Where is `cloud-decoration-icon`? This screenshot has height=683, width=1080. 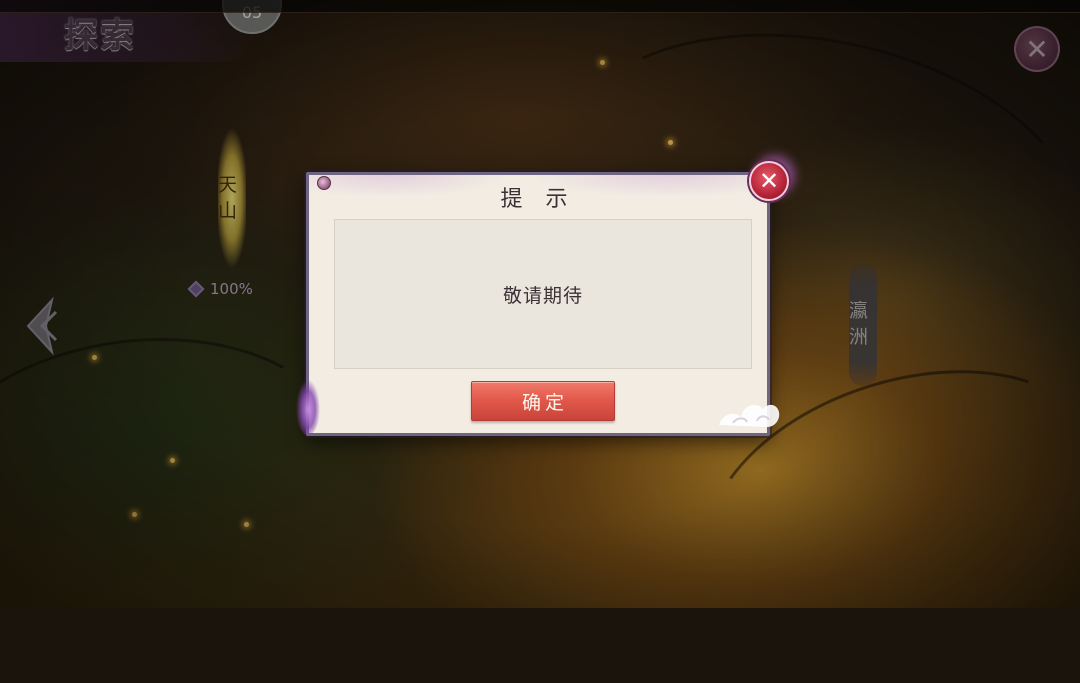 cloud-decoration-icon is located at coordinates (749, 415).